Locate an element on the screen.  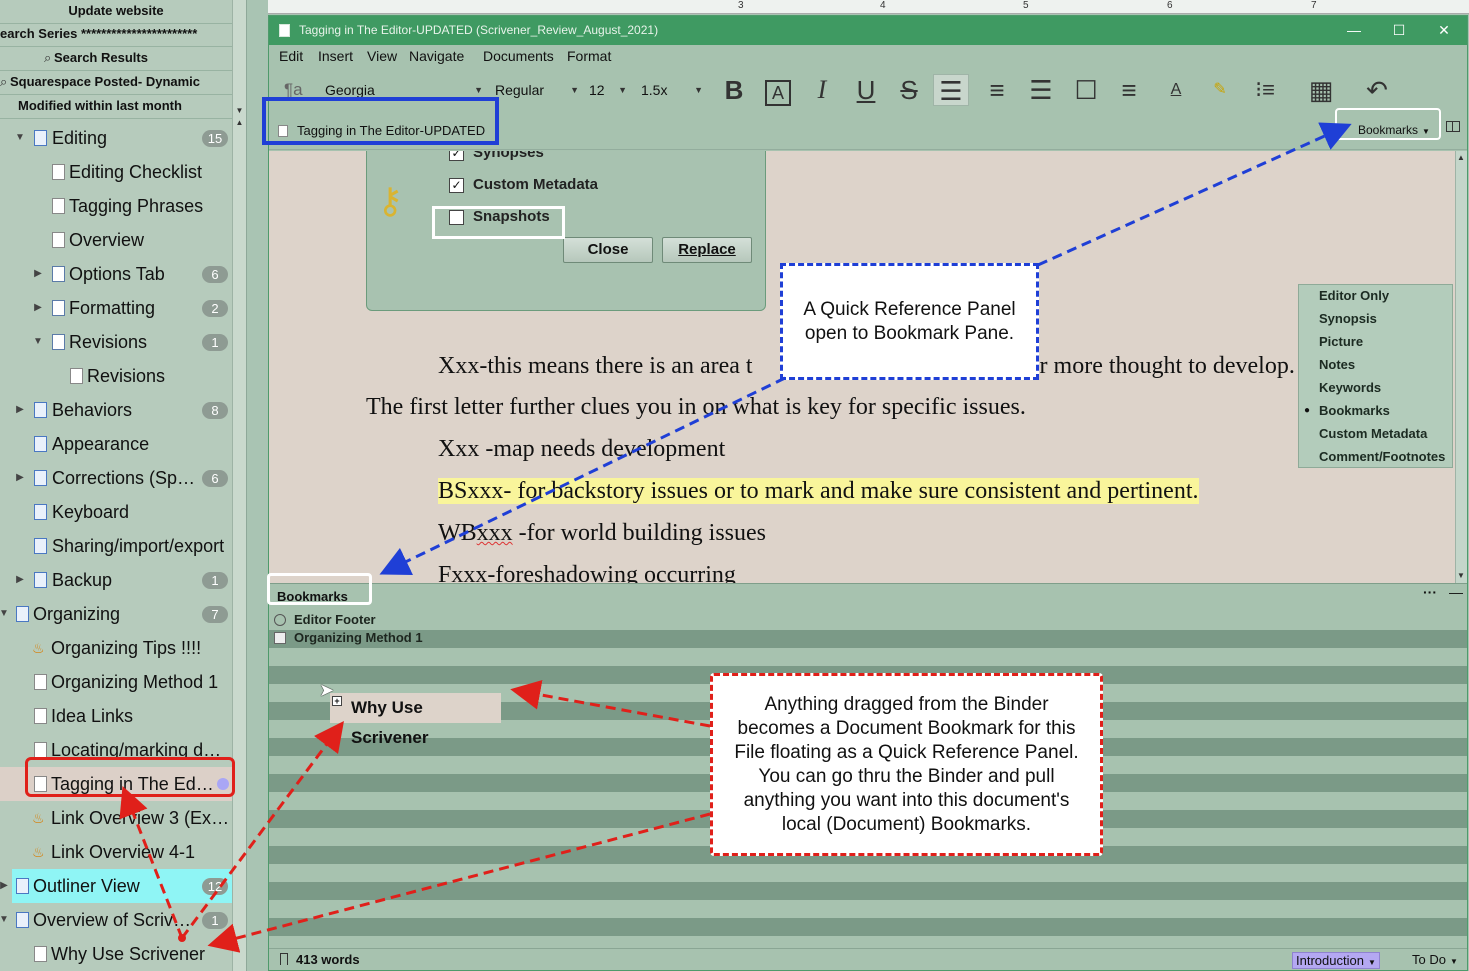
menu-navigate: Navigate is located at coordinates (436, 56).